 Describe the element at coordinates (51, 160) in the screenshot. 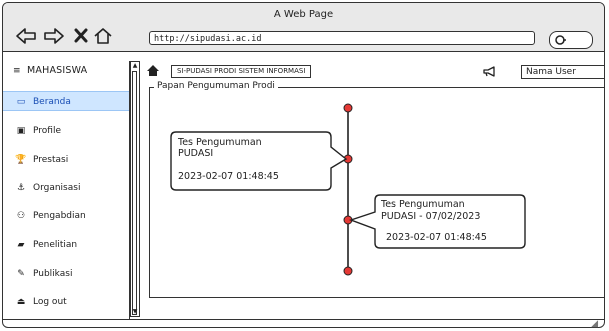

I see `sidebar-item-label: Prestasi` at that location.